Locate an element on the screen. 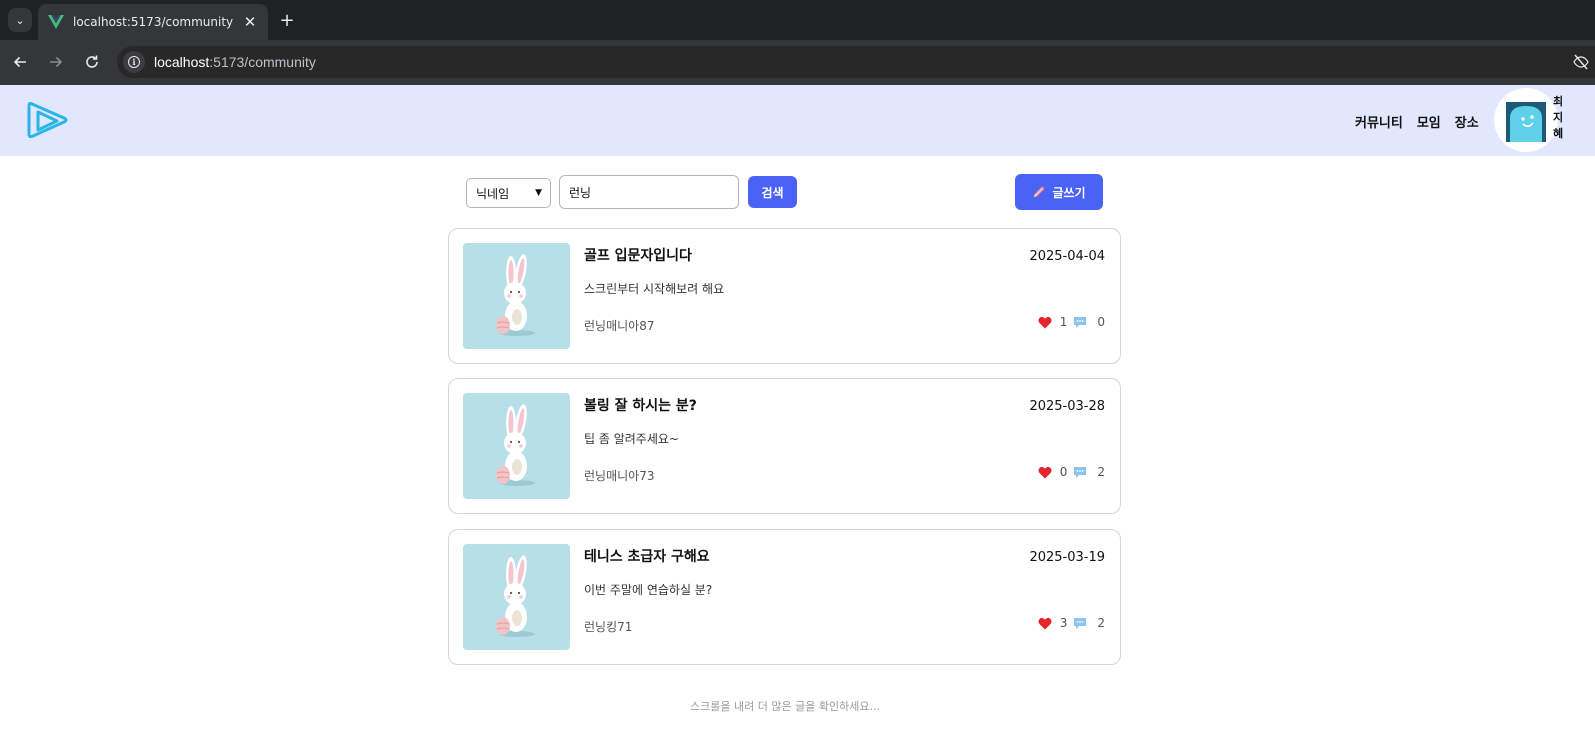 This screenshot has height=752, width=1595. reload-icon is located at coordinates (92, 62).